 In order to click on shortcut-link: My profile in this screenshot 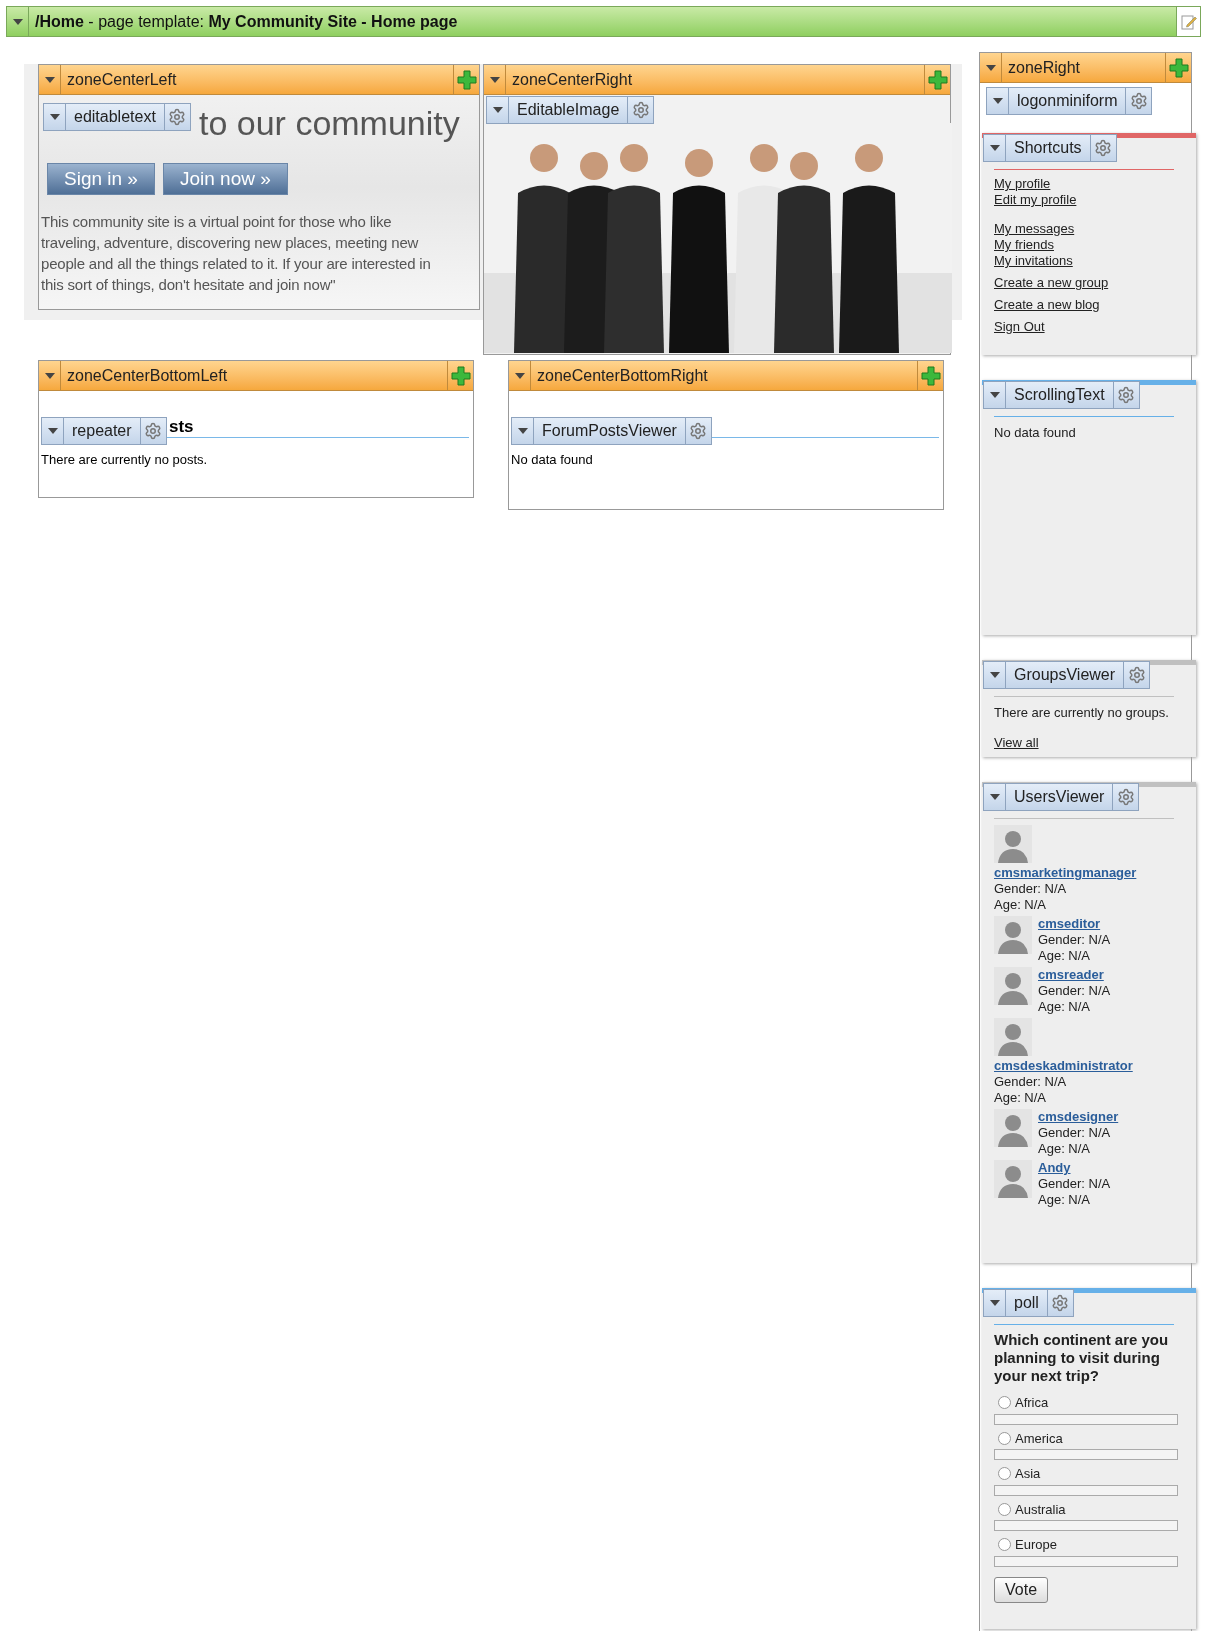, I will do `click(1022, 183)`.